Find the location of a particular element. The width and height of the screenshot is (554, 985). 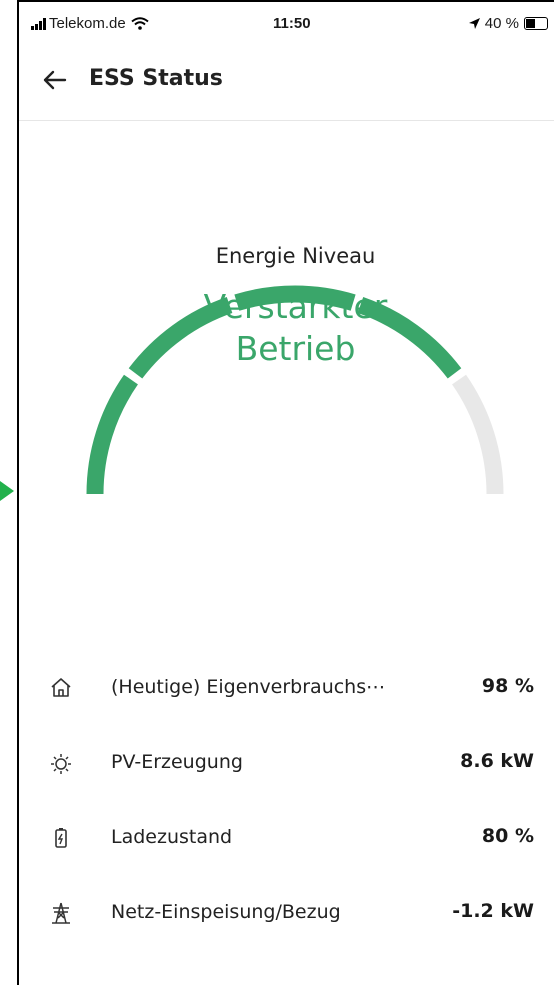

location-arrow-icon is located at coordinates (474, 23).